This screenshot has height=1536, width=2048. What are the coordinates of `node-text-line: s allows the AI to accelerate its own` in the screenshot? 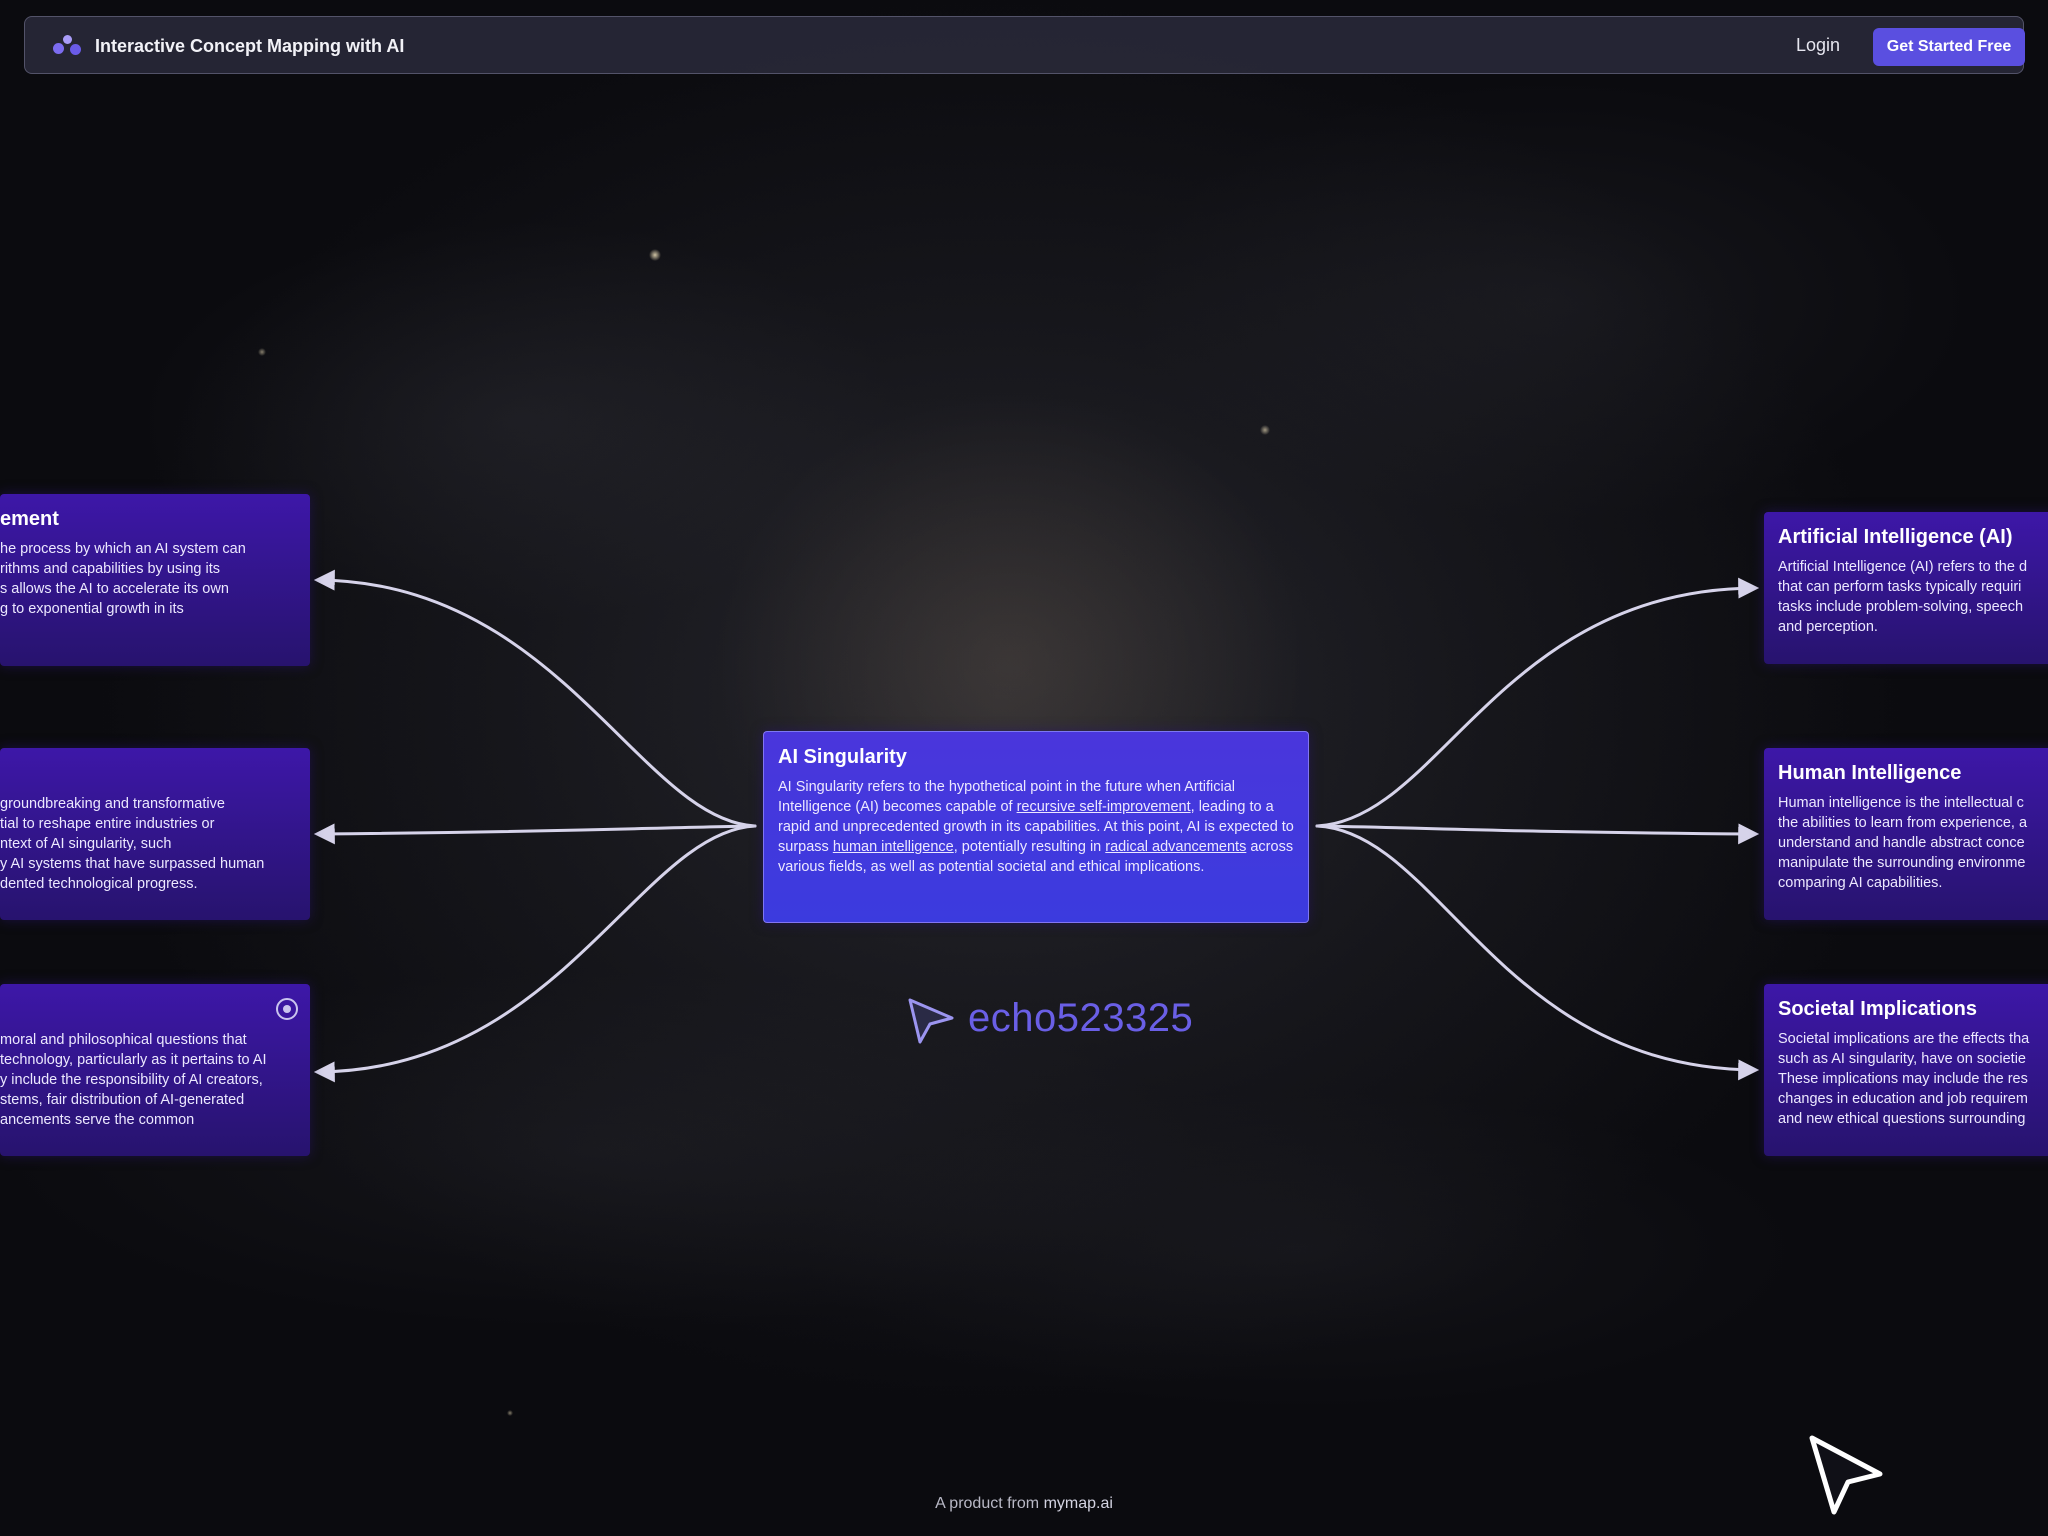 It's located at (114, 589).